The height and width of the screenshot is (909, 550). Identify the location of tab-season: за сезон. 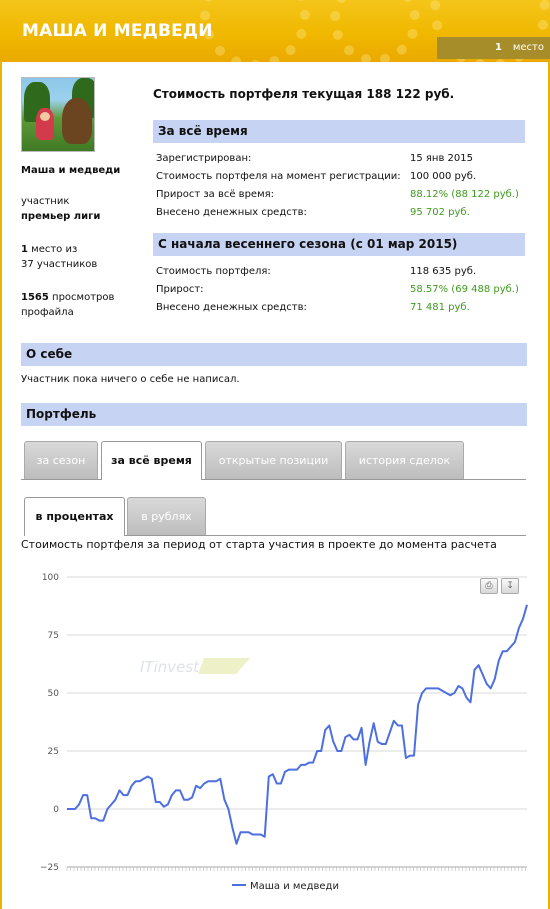
(61, 460).